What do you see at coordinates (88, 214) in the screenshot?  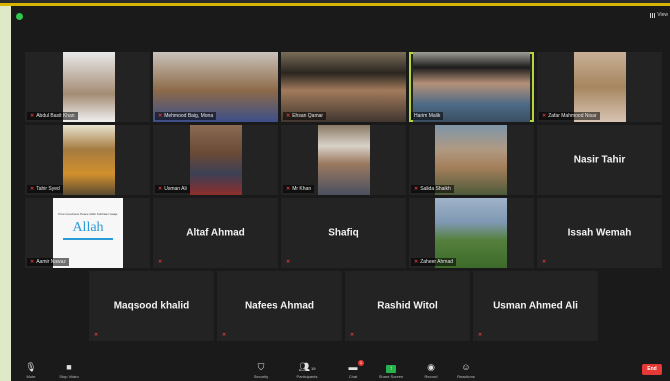 I see `placard-tagline: Pure Goodness Peace Allah Subhaan Gaaje` at bounding box center [88, 214].